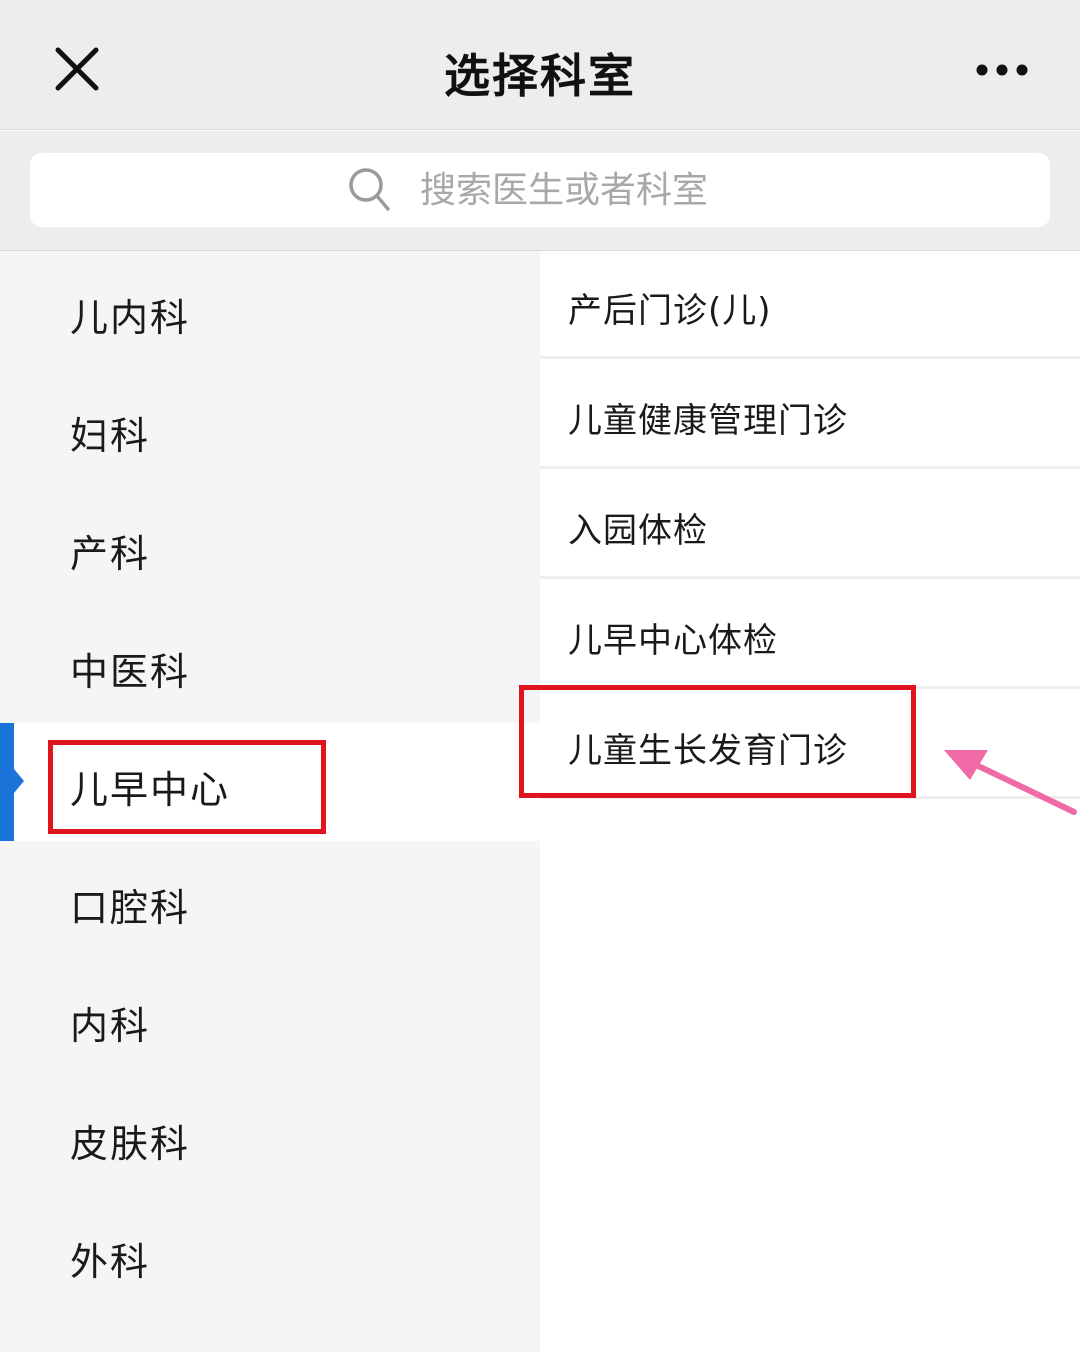 The image size is (1080, 1352). Describe the element at coordinates (810, 525) in the screenshot. I see `clinic-item: 入园体检` at that location.